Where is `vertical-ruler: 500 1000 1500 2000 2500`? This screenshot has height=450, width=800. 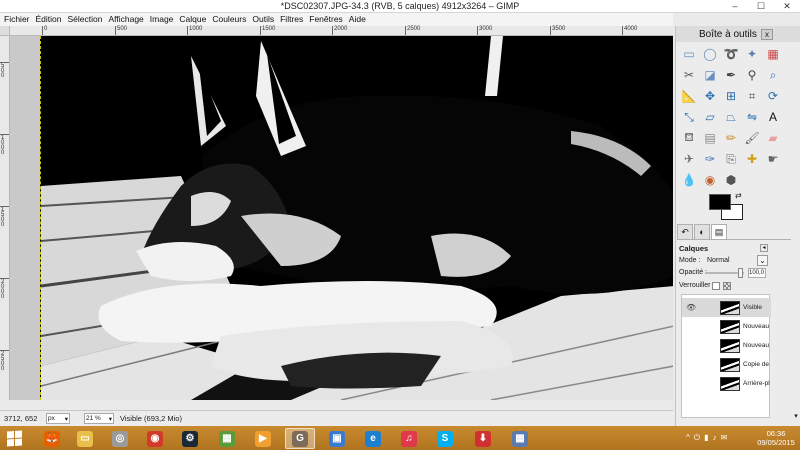 vertical-ruler: 500 1000 1500 2000 2500 is located at coordinates (5, 218).